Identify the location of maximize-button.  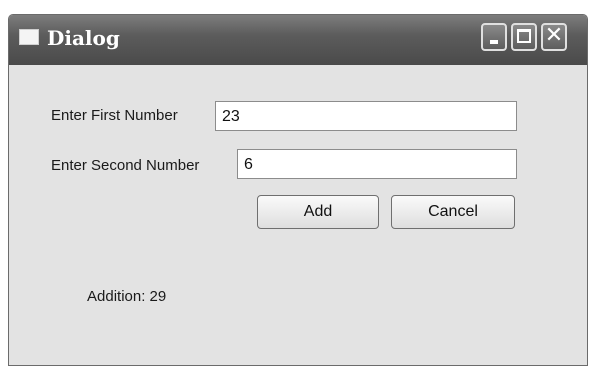
(524, 37).